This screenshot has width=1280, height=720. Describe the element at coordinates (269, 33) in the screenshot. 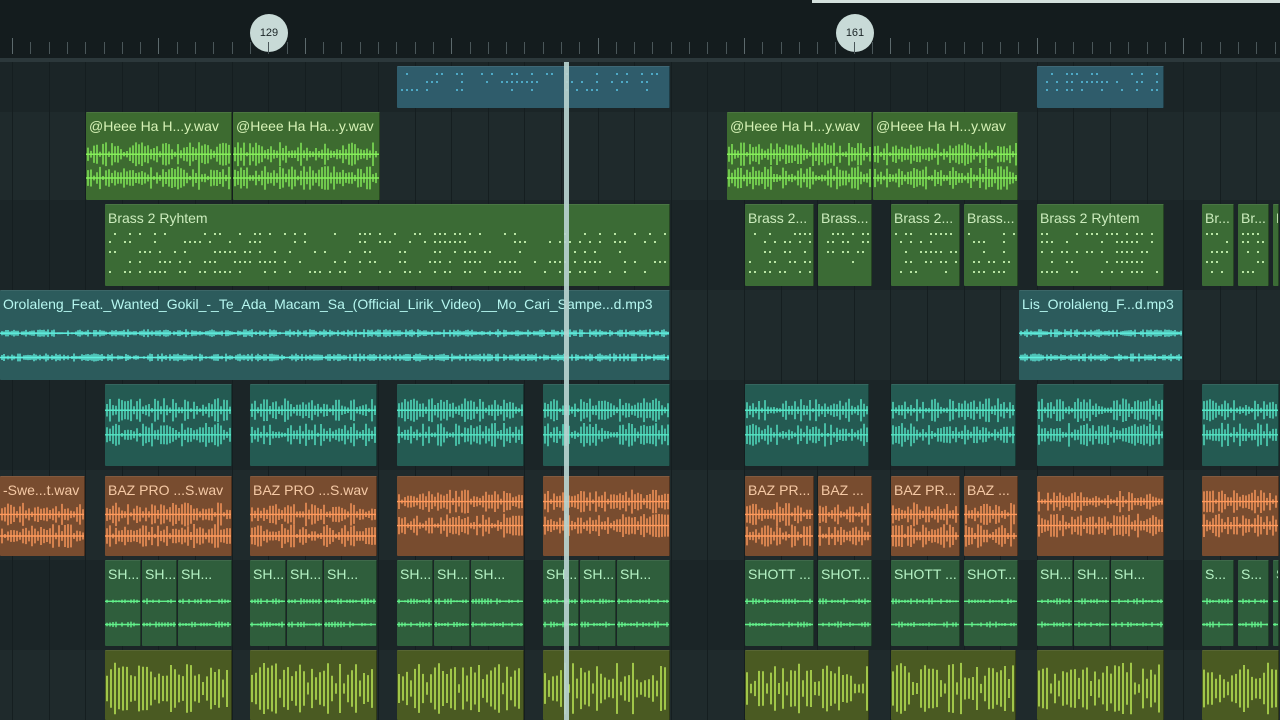

I see `bar-marker-129: 129` at that location.